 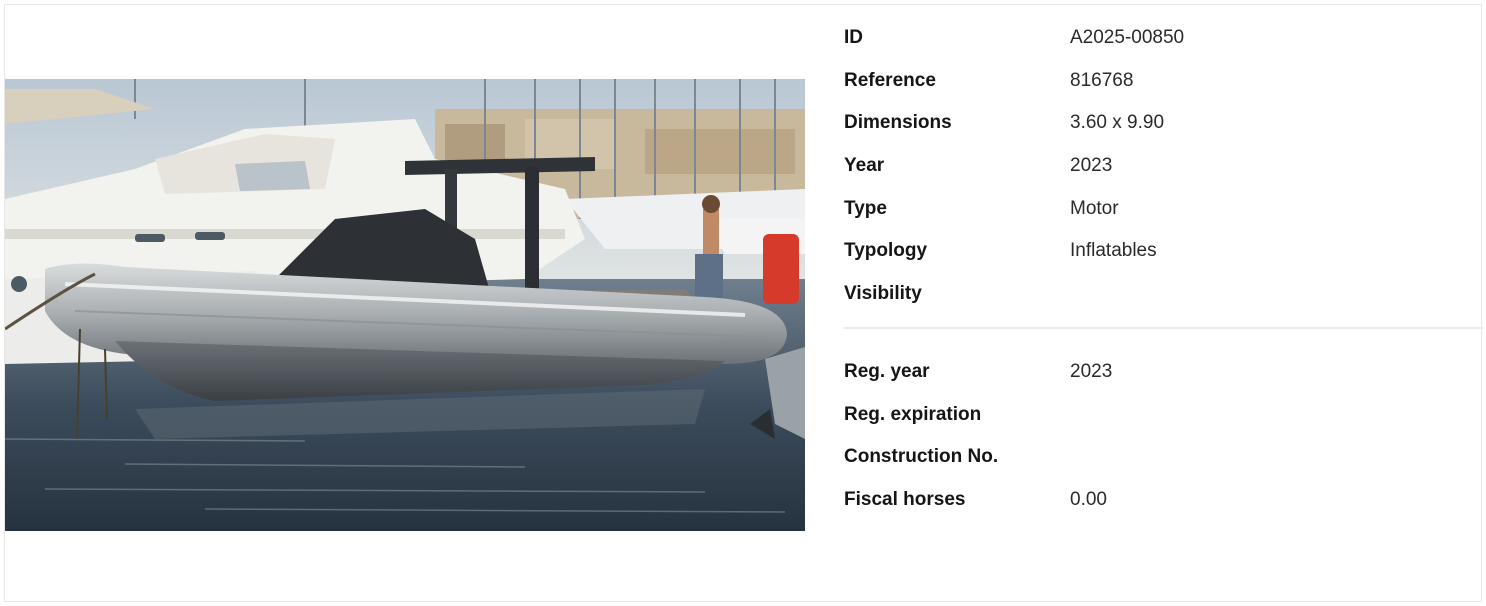 What do you see at coordinates (921, 457) in the screenshot?
I see `detail-label: Construction No.` at bounding box center [921, 457].